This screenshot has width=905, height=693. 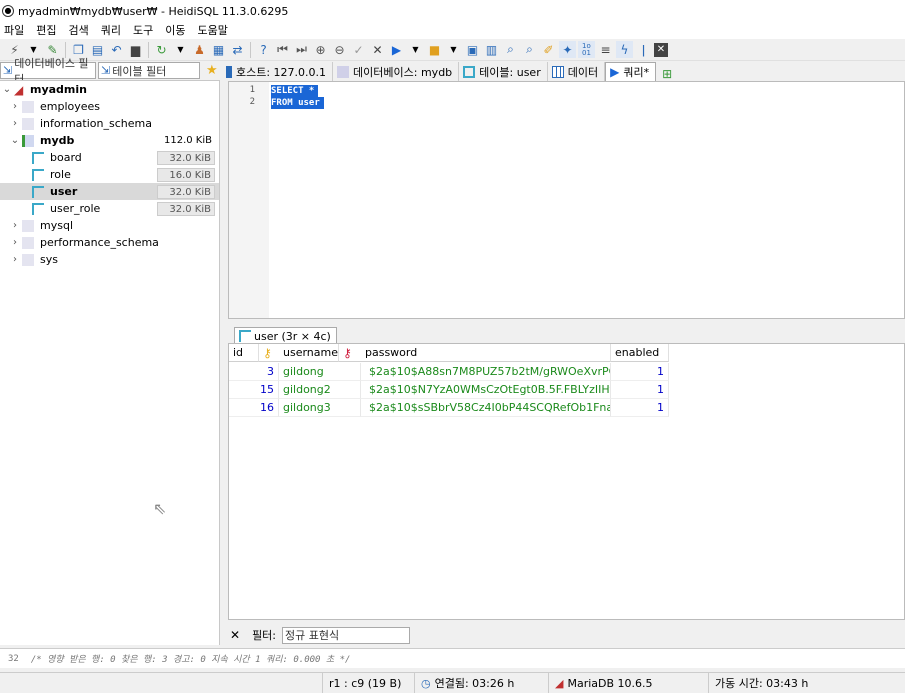 I want to click on sync-icon: ⇄, so click(x=237, y=49).